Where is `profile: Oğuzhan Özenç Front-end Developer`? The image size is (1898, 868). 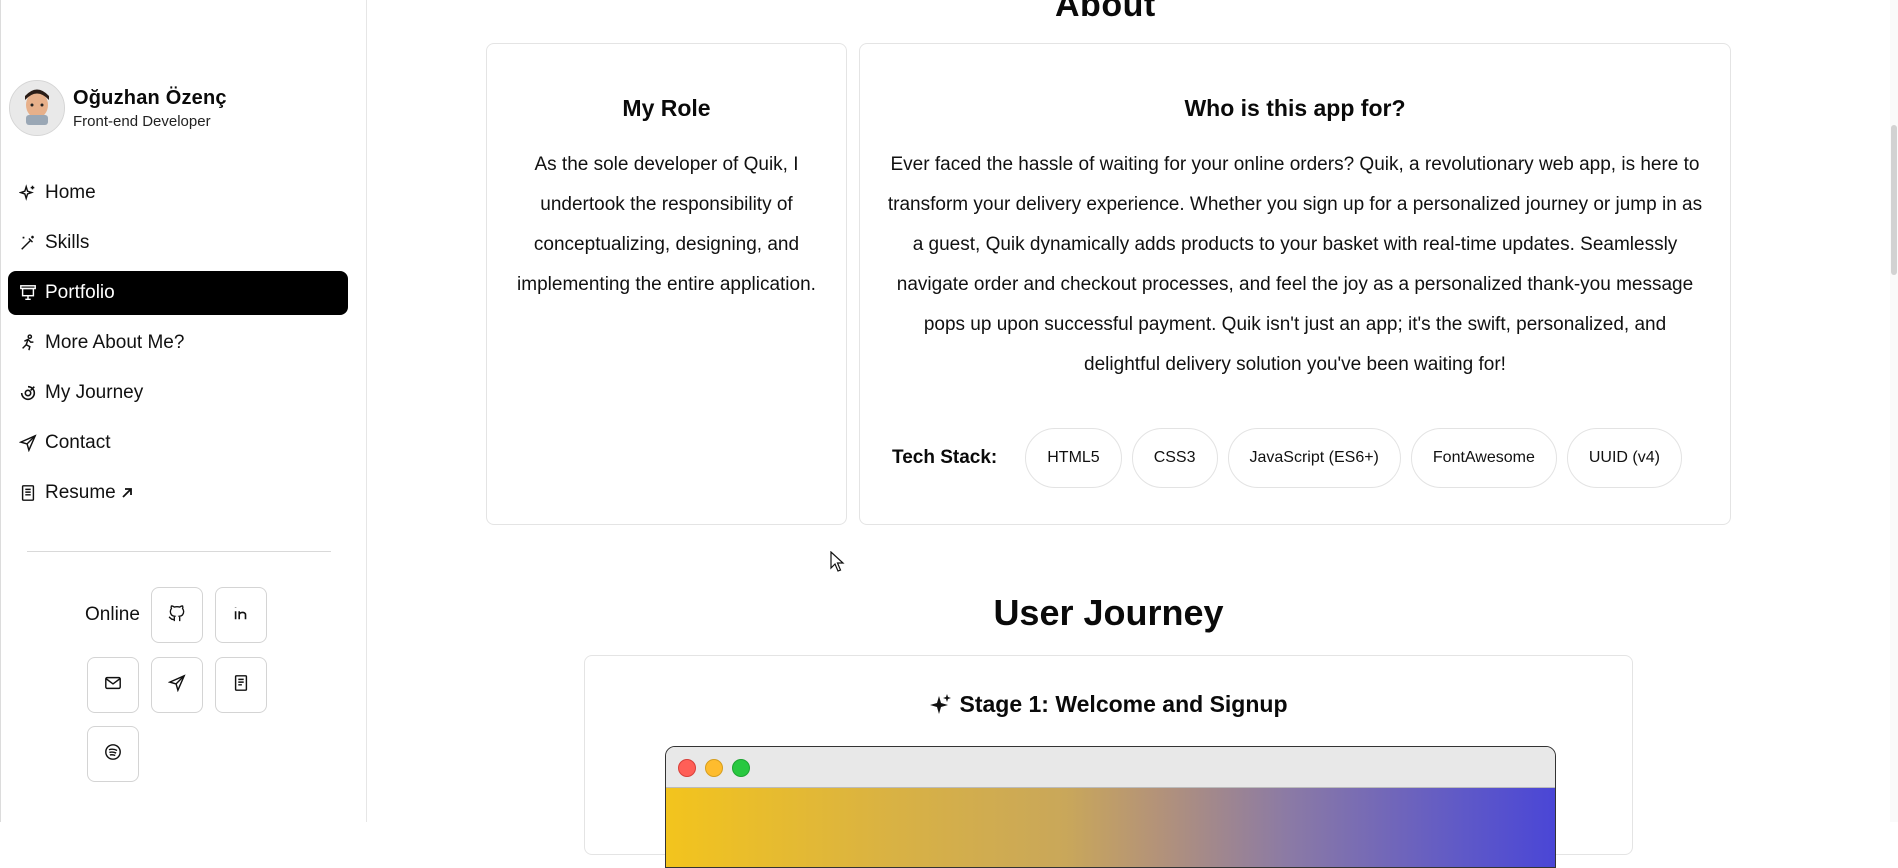 profile: Oğuzhan Özenç Front-end Developer is located at coordinates (118, 108).